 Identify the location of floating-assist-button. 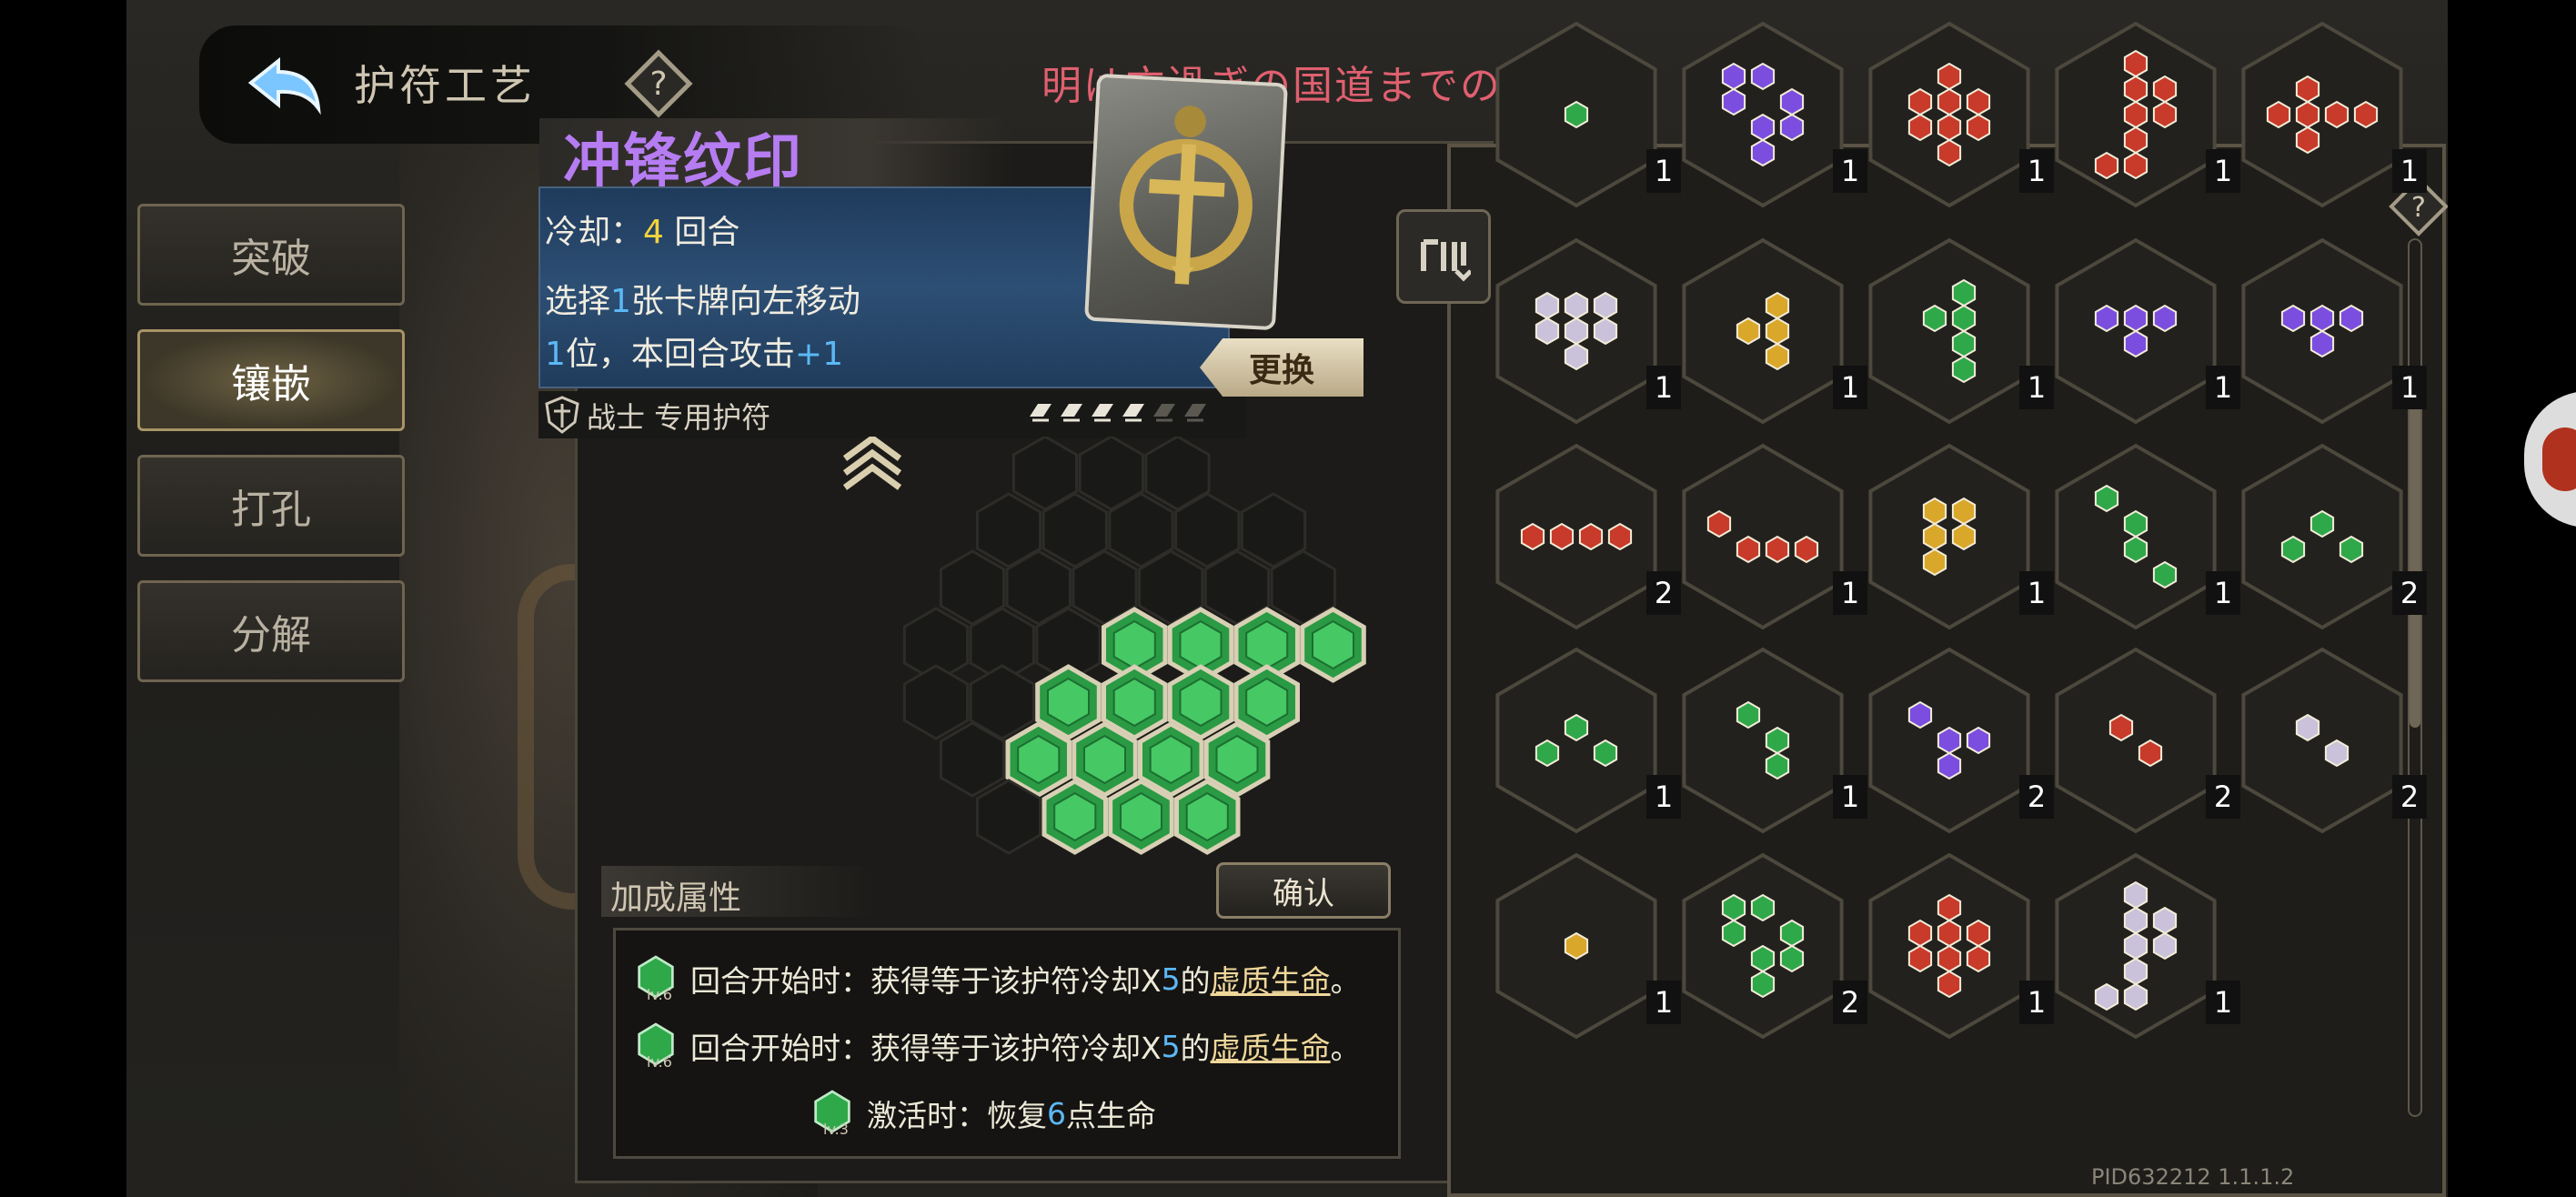
(2550, 459).